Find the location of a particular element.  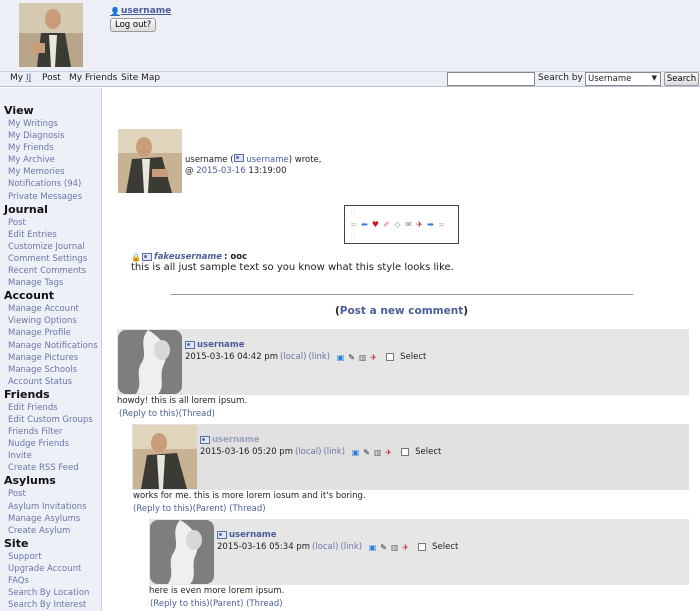

sidebar-item: FAQs is located at coordinates (52, 581).